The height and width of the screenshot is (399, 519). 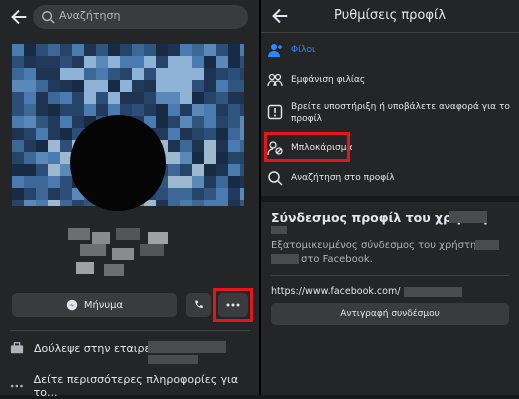 I want to click on avatar, so click(x=118, y=163).